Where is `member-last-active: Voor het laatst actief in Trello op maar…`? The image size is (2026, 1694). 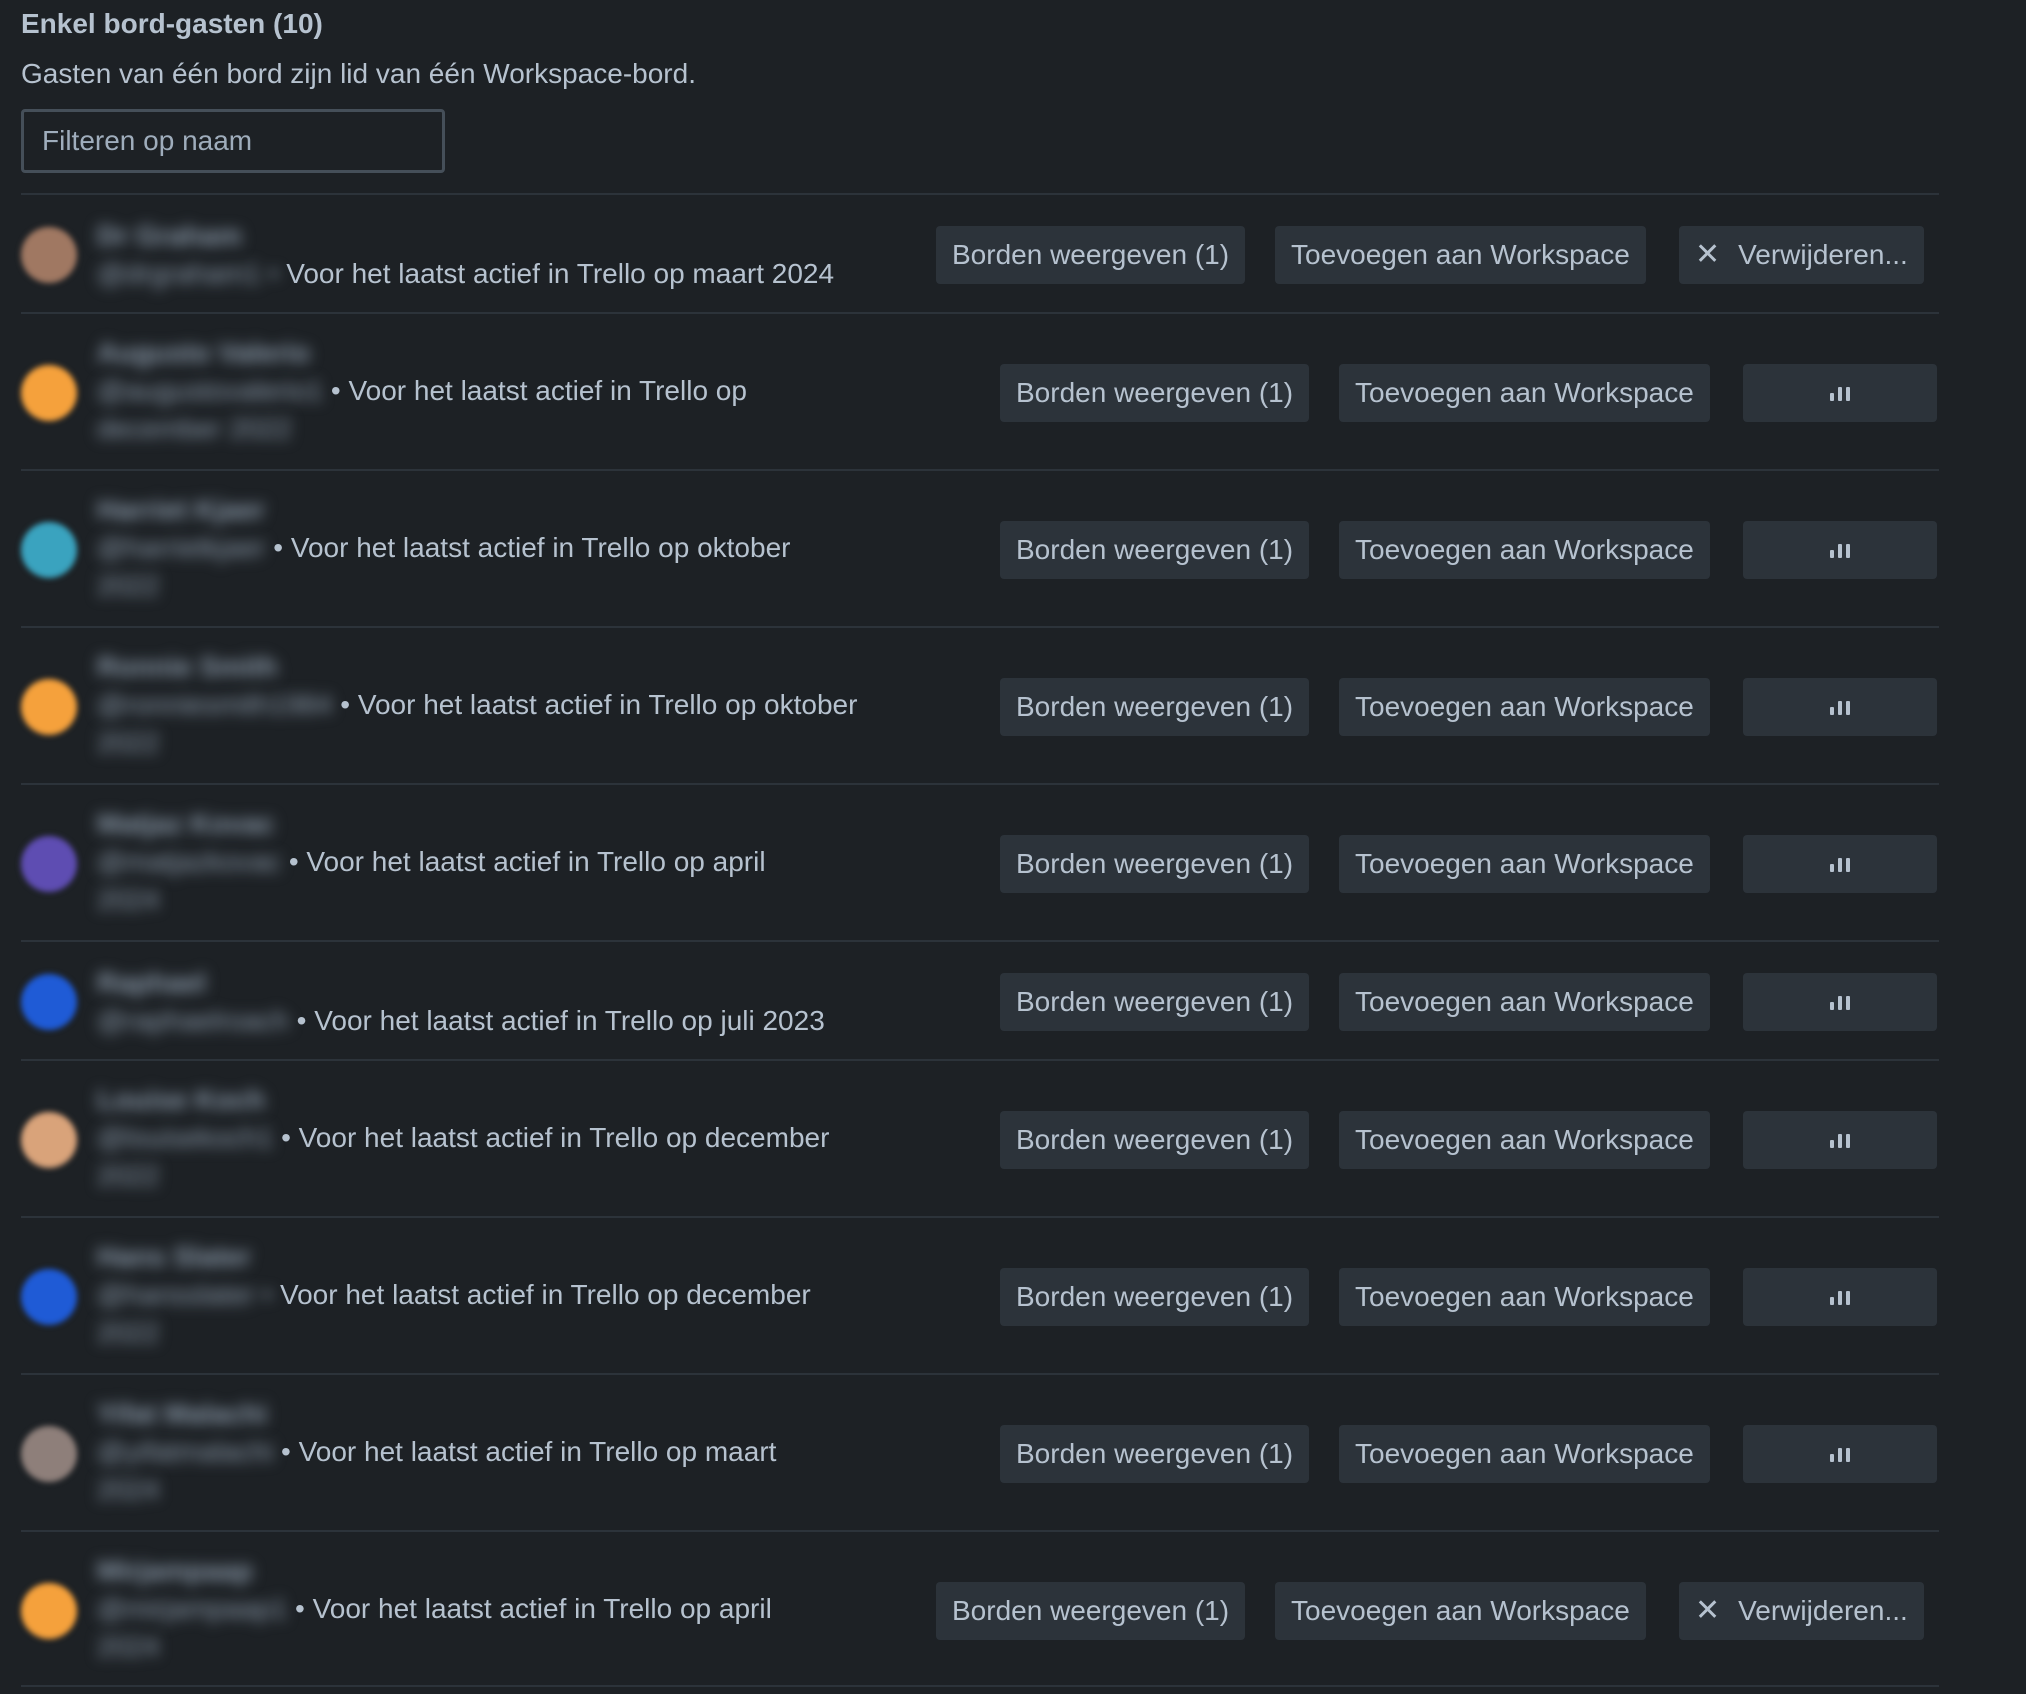 member-last-active: Voor het laatst actief in Trello op maar… is located at coordinates (556, 273).